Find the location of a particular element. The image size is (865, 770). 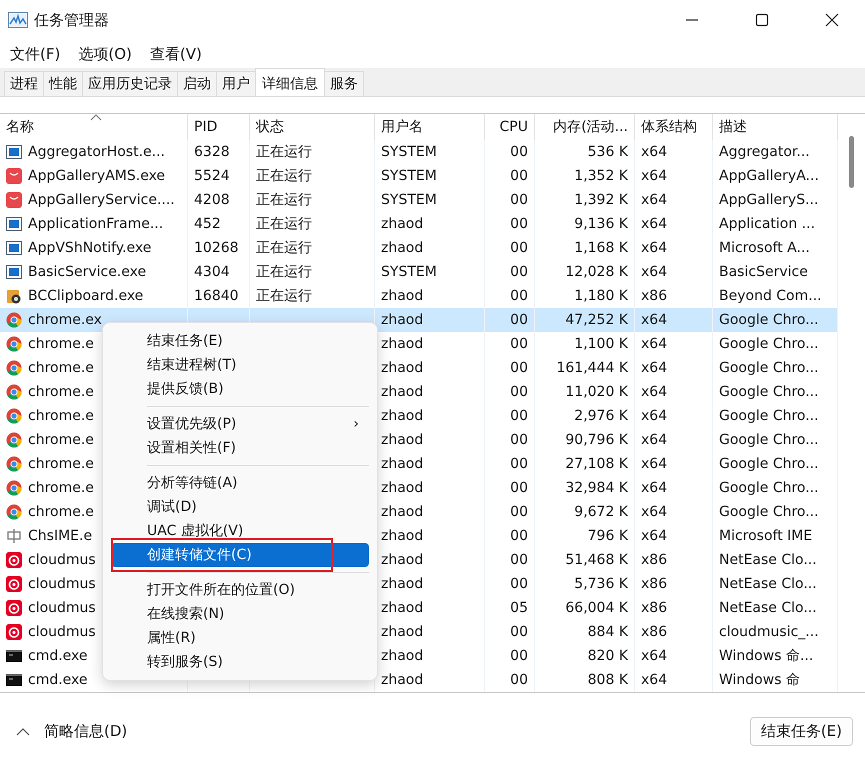

table-cell: 9,672 K is located at coordinates (601, 512).